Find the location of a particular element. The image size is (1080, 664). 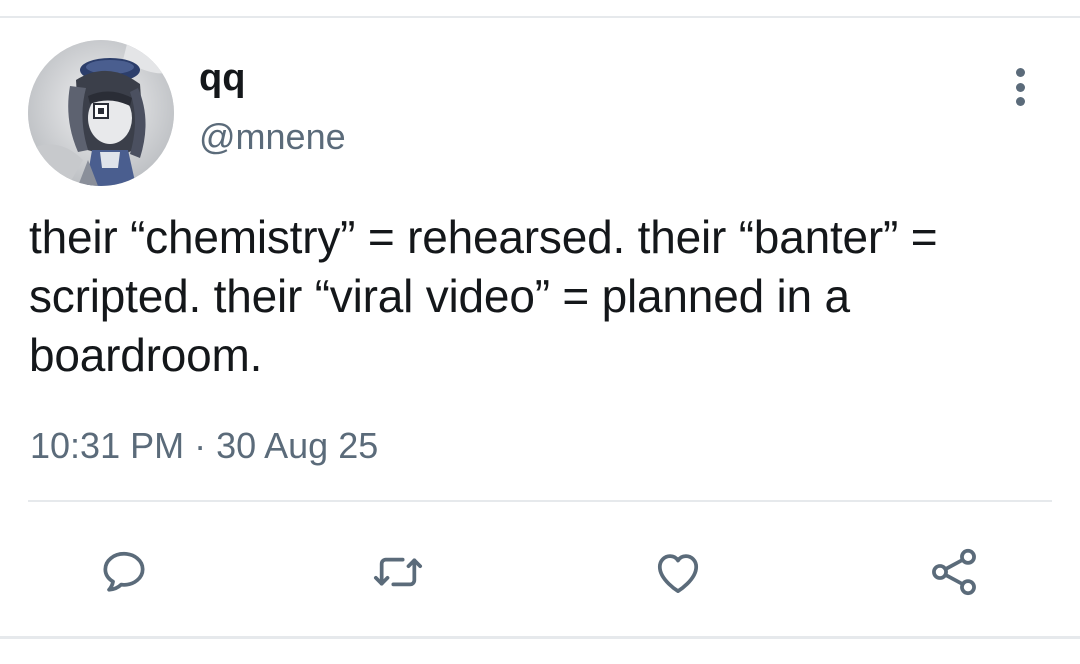

avatar is located at coordinates (101, 113).